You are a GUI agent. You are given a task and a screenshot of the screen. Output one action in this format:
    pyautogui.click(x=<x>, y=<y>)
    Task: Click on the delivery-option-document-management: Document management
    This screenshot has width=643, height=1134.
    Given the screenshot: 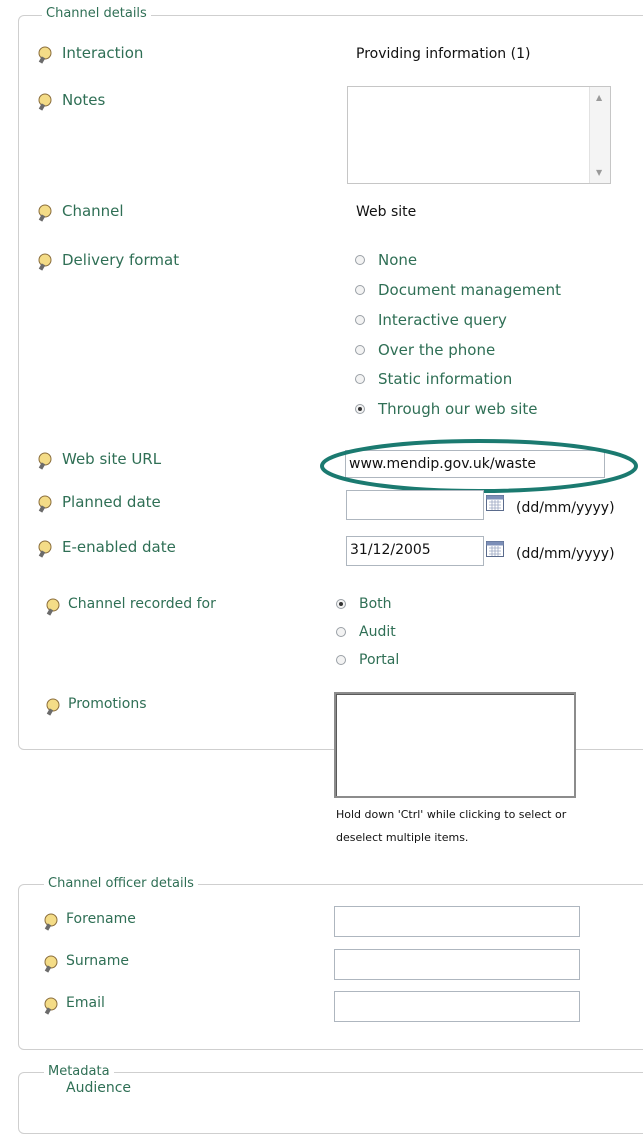 What is the action you would take?
    pyautogui.click(x=458, y=290)
    